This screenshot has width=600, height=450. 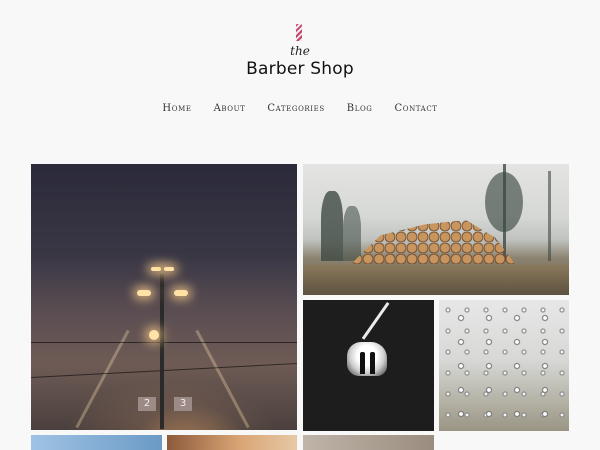 I want to click on gallery-image-street, so click(x=232, y=442).